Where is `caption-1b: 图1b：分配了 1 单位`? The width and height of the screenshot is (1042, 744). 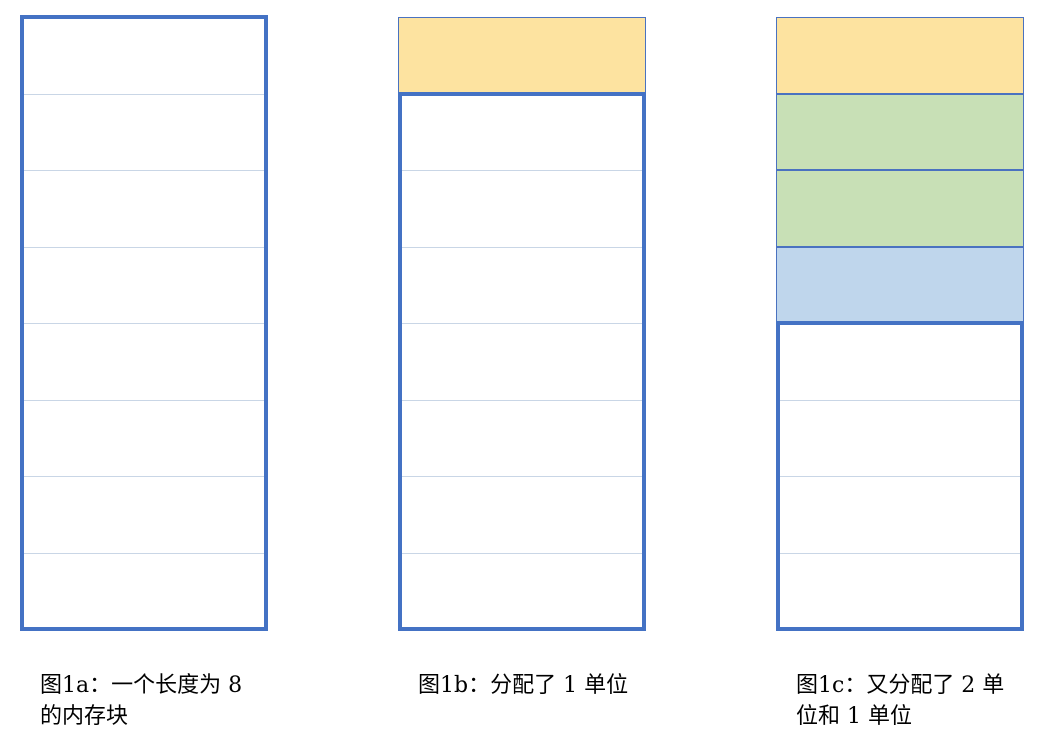 caption-1b: 图1b：分配了 1 单位 is located at coordinates (523, 685).